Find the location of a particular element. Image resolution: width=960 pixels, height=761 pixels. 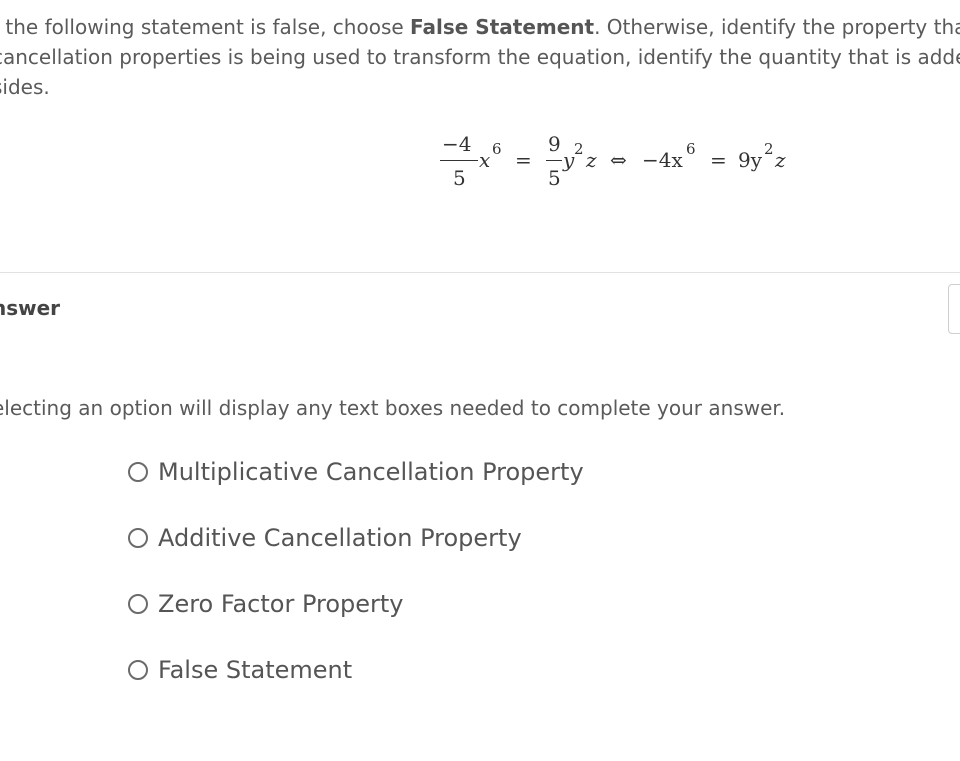

equals-sign-2: = is located at coordinates (718, 160).